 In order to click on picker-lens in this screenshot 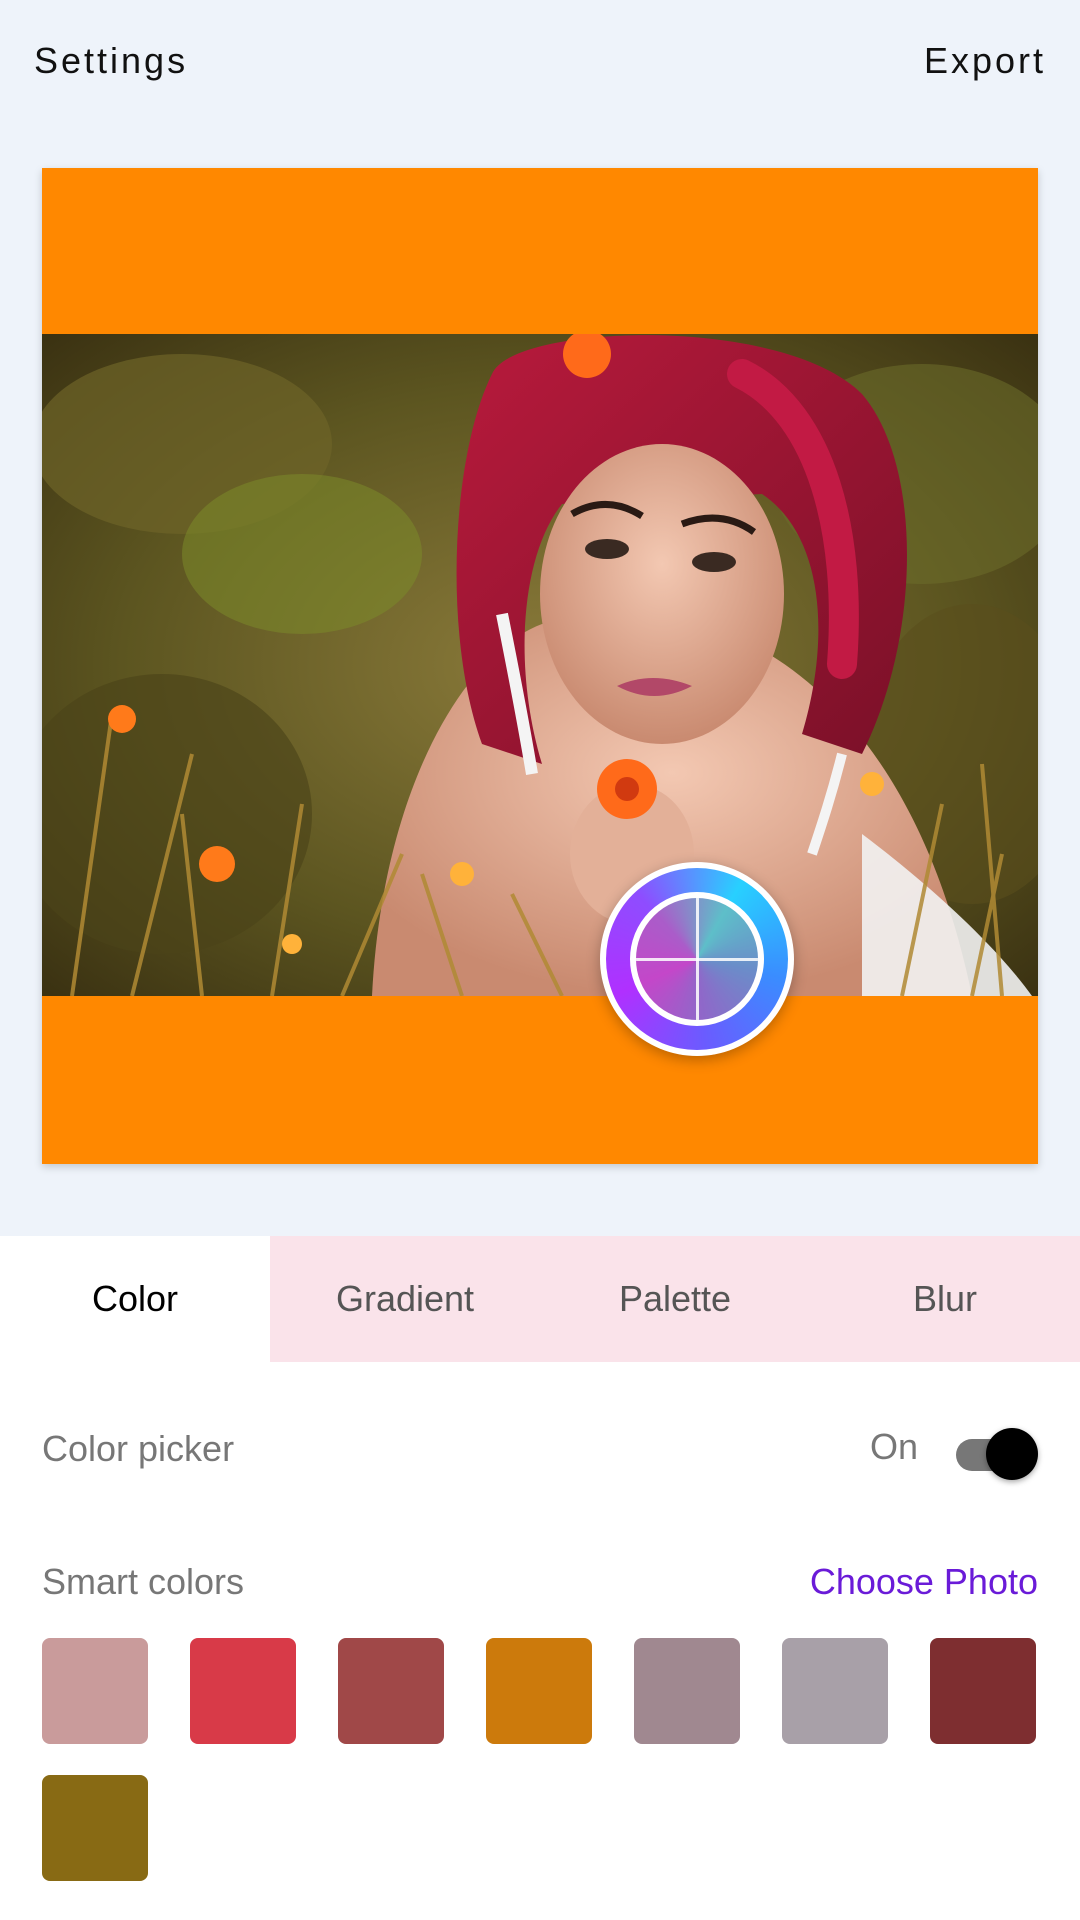, I will do `click(697, 959)`.